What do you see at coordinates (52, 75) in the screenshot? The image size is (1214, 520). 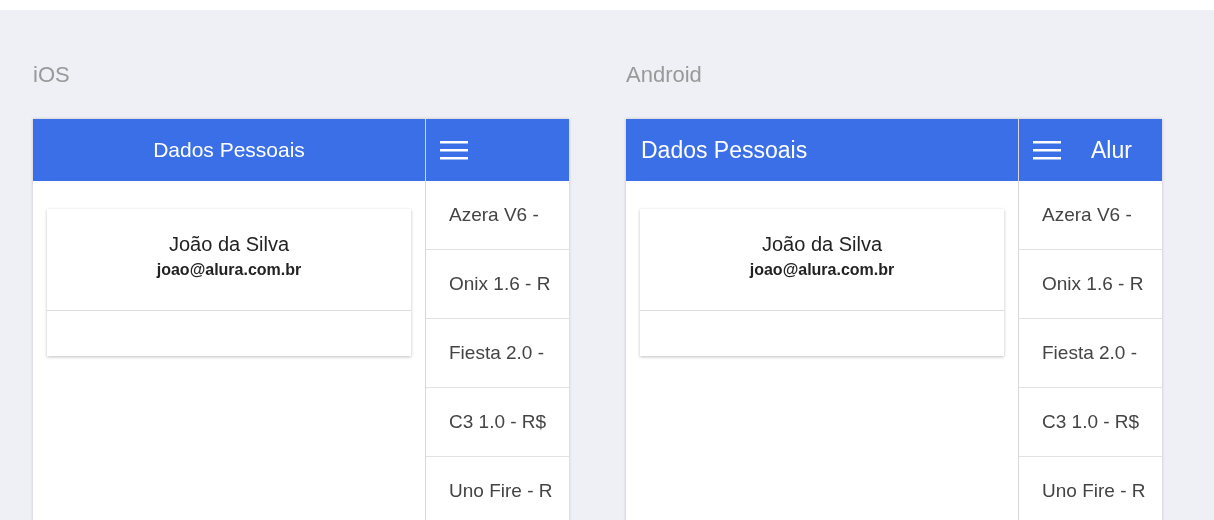 I see `platform-label: iOS` at bounding box center [52, 75].